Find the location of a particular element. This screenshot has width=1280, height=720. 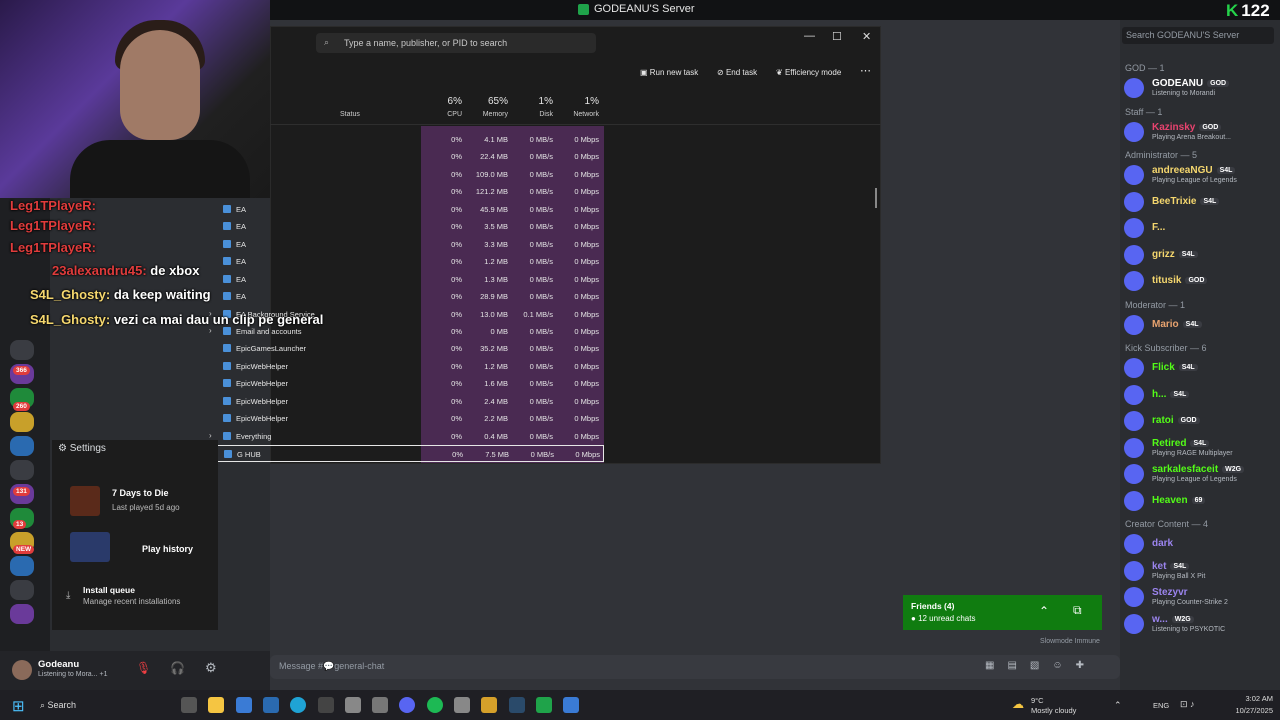

member-item: ratoi GOD is located at coordinates (1202, 421).